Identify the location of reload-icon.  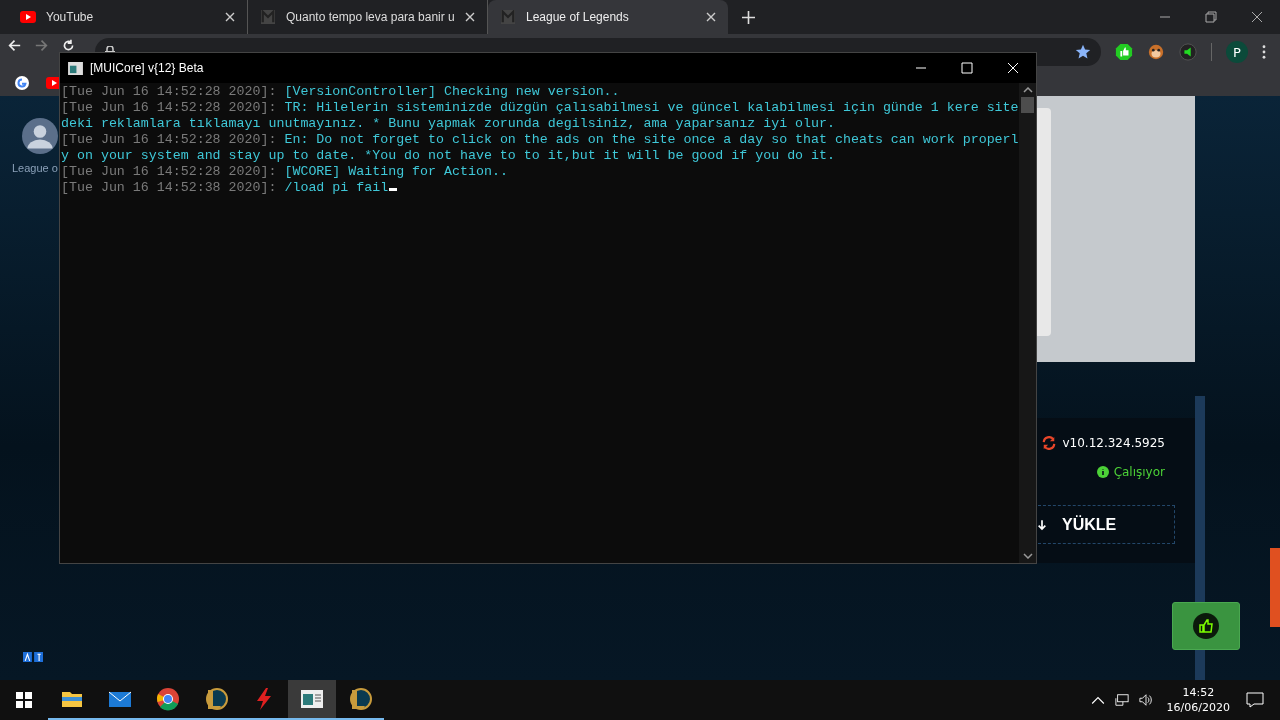
(68, 45).